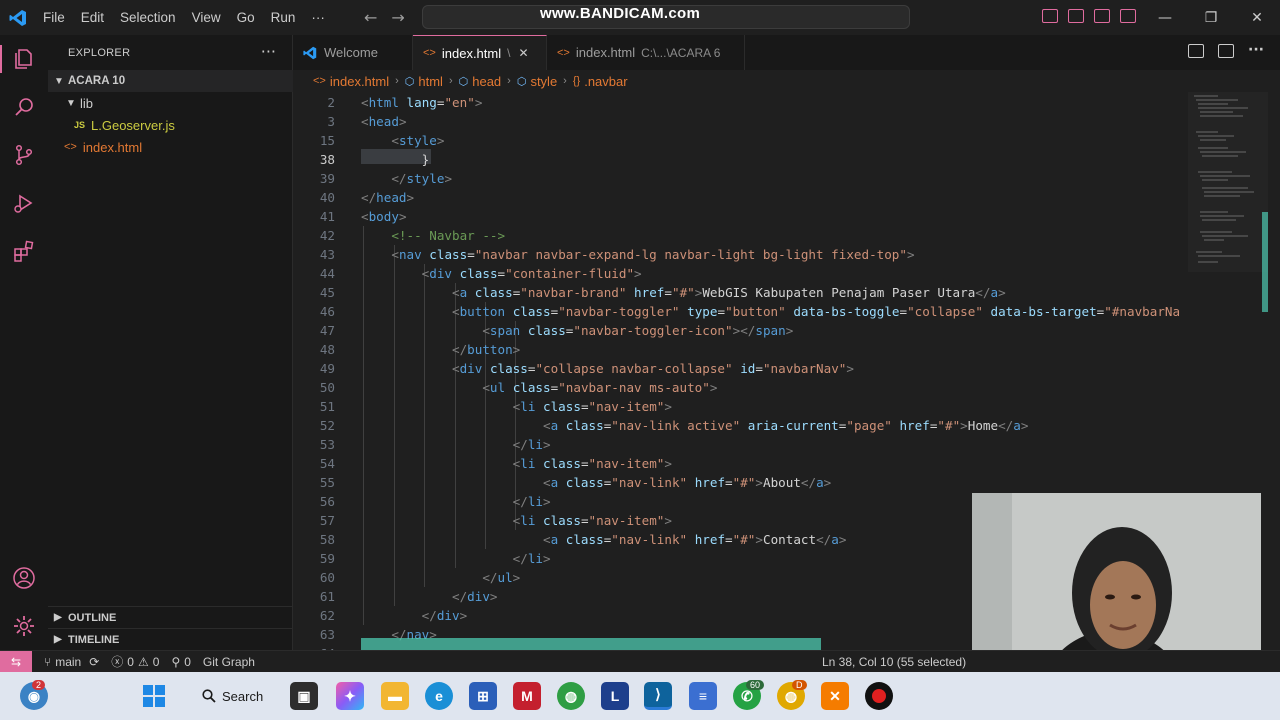 This screenshot has width=1280, height=720. Describe the element at coordinates (786, 387) in the screenshot. I see `code-line: 50 <ul class="navbar-nav ms-auto">` at that location.